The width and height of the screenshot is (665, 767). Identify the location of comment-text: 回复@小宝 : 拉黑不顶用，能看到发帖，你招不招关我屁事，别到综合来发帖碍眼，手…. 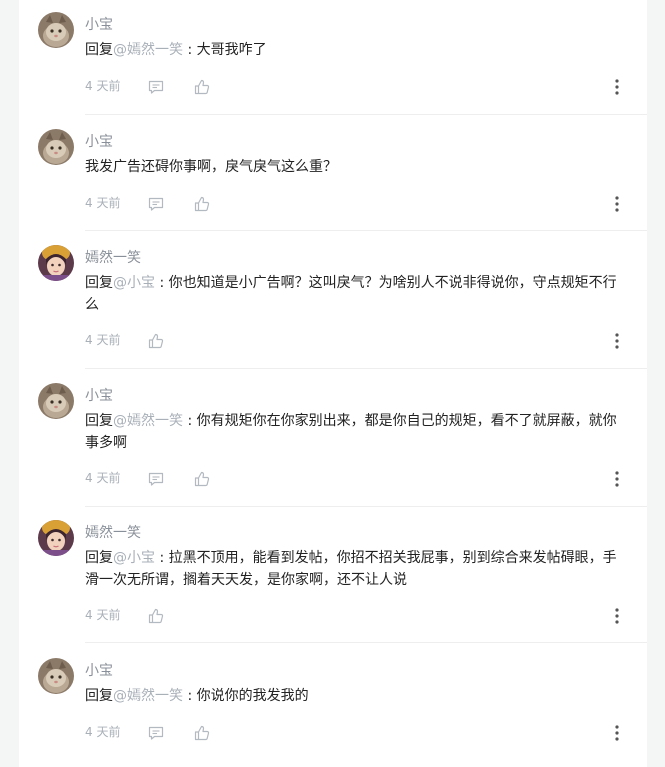
(355, 569).